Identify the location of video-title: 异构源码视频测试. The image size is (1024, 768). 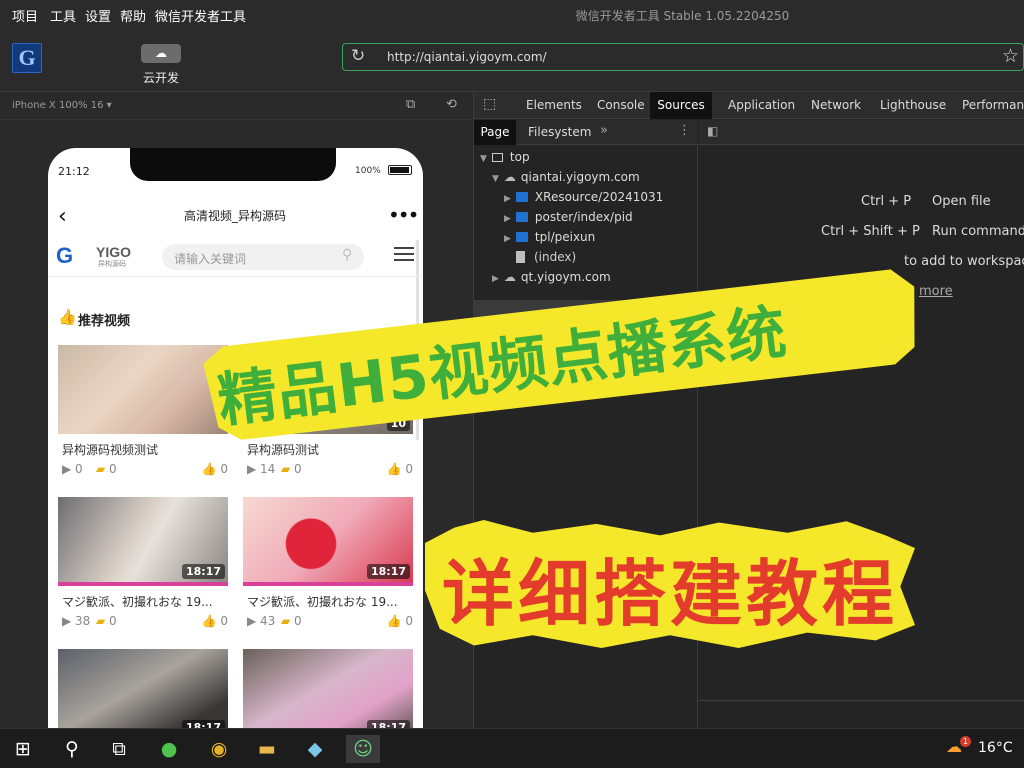
(147, 449).